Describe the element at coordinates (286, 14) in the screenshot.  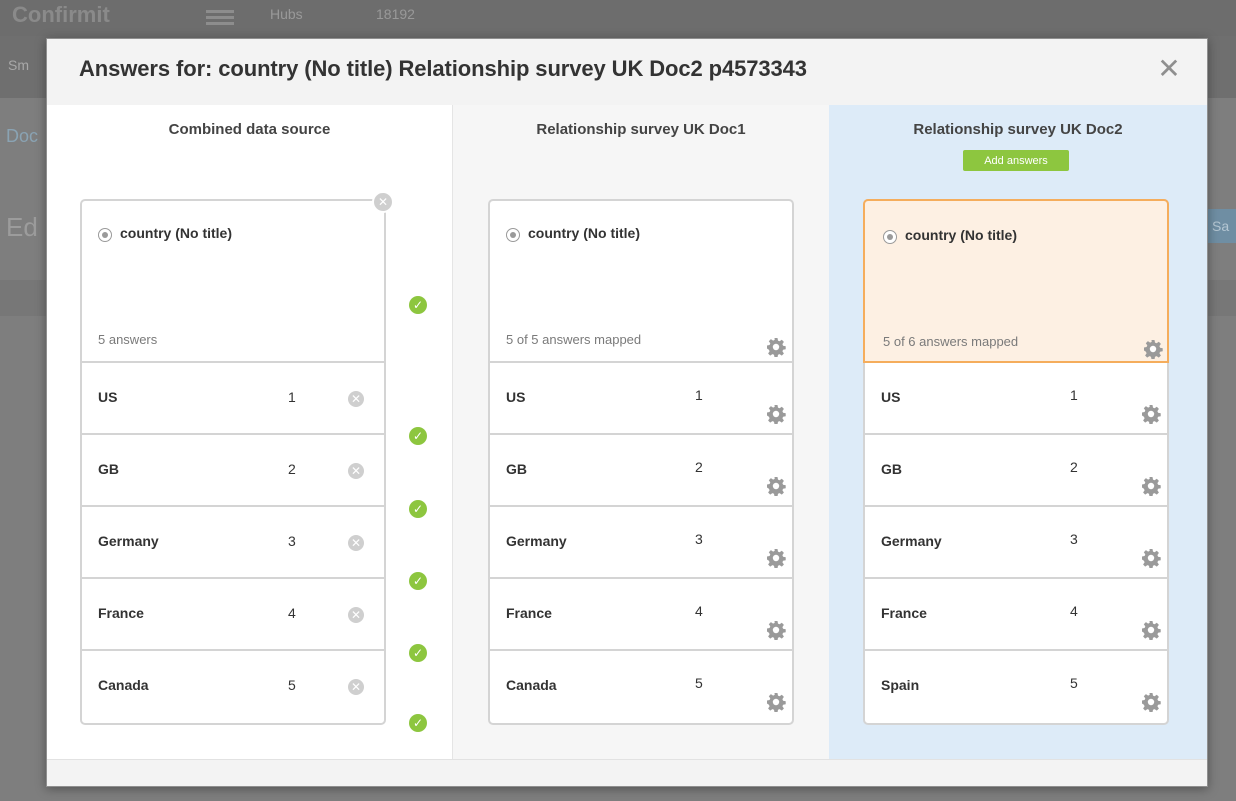
I see `hubs-menu: Hubs` at that location.